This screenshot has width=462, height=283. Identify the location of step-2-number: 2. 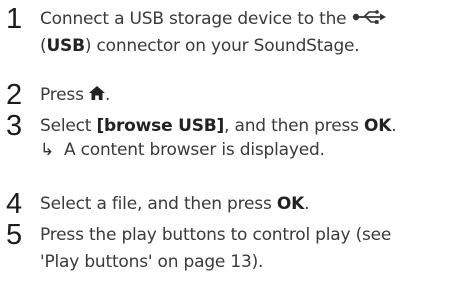
(14, 95).